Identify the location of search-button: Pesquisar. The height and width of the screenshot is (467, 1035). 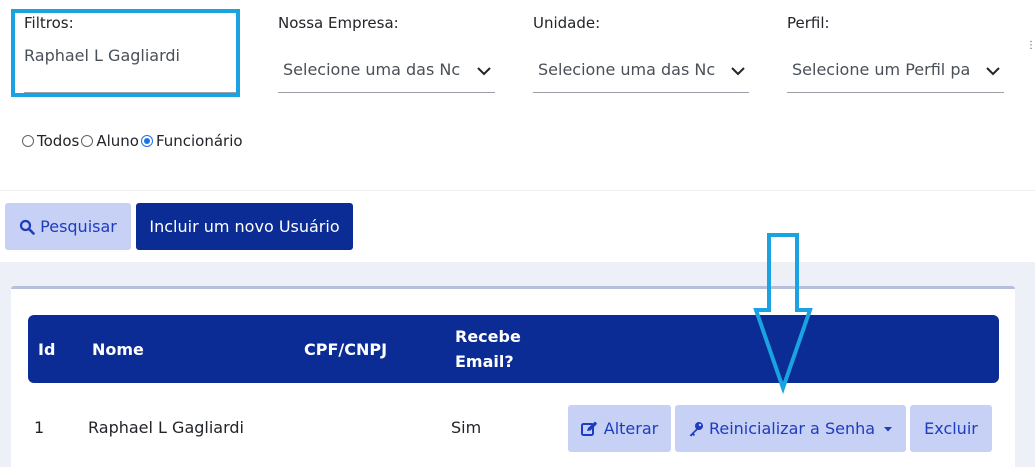
(68, 226).